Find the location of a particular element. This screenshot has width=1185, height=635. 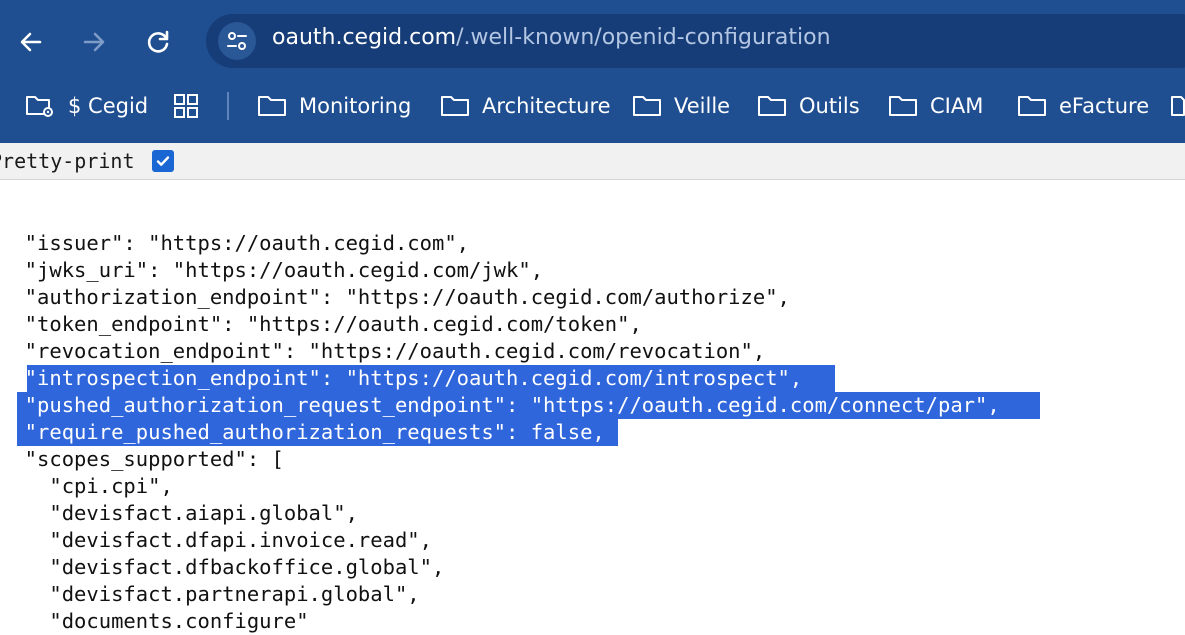

bookmark-folder-overflow is located at coordinates (1177, 106).